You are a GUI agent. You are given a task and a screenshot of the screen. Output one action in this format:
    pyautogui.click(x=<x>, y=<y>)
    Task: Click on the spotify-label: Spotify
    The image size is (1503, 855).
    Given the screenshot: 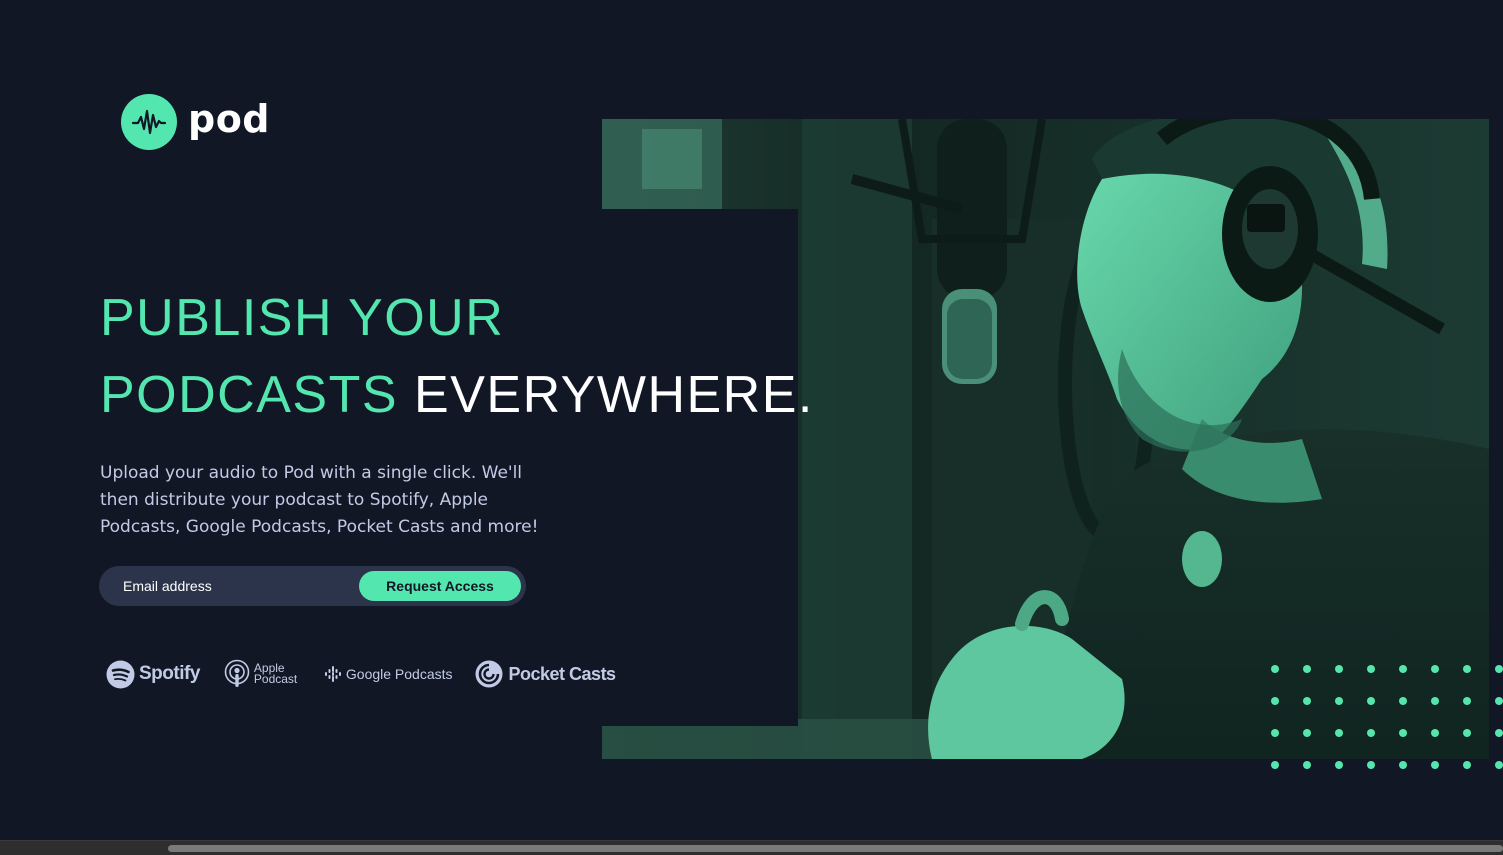 What is the action you would take?
    pyautogui.click(x=169, y=673)
    